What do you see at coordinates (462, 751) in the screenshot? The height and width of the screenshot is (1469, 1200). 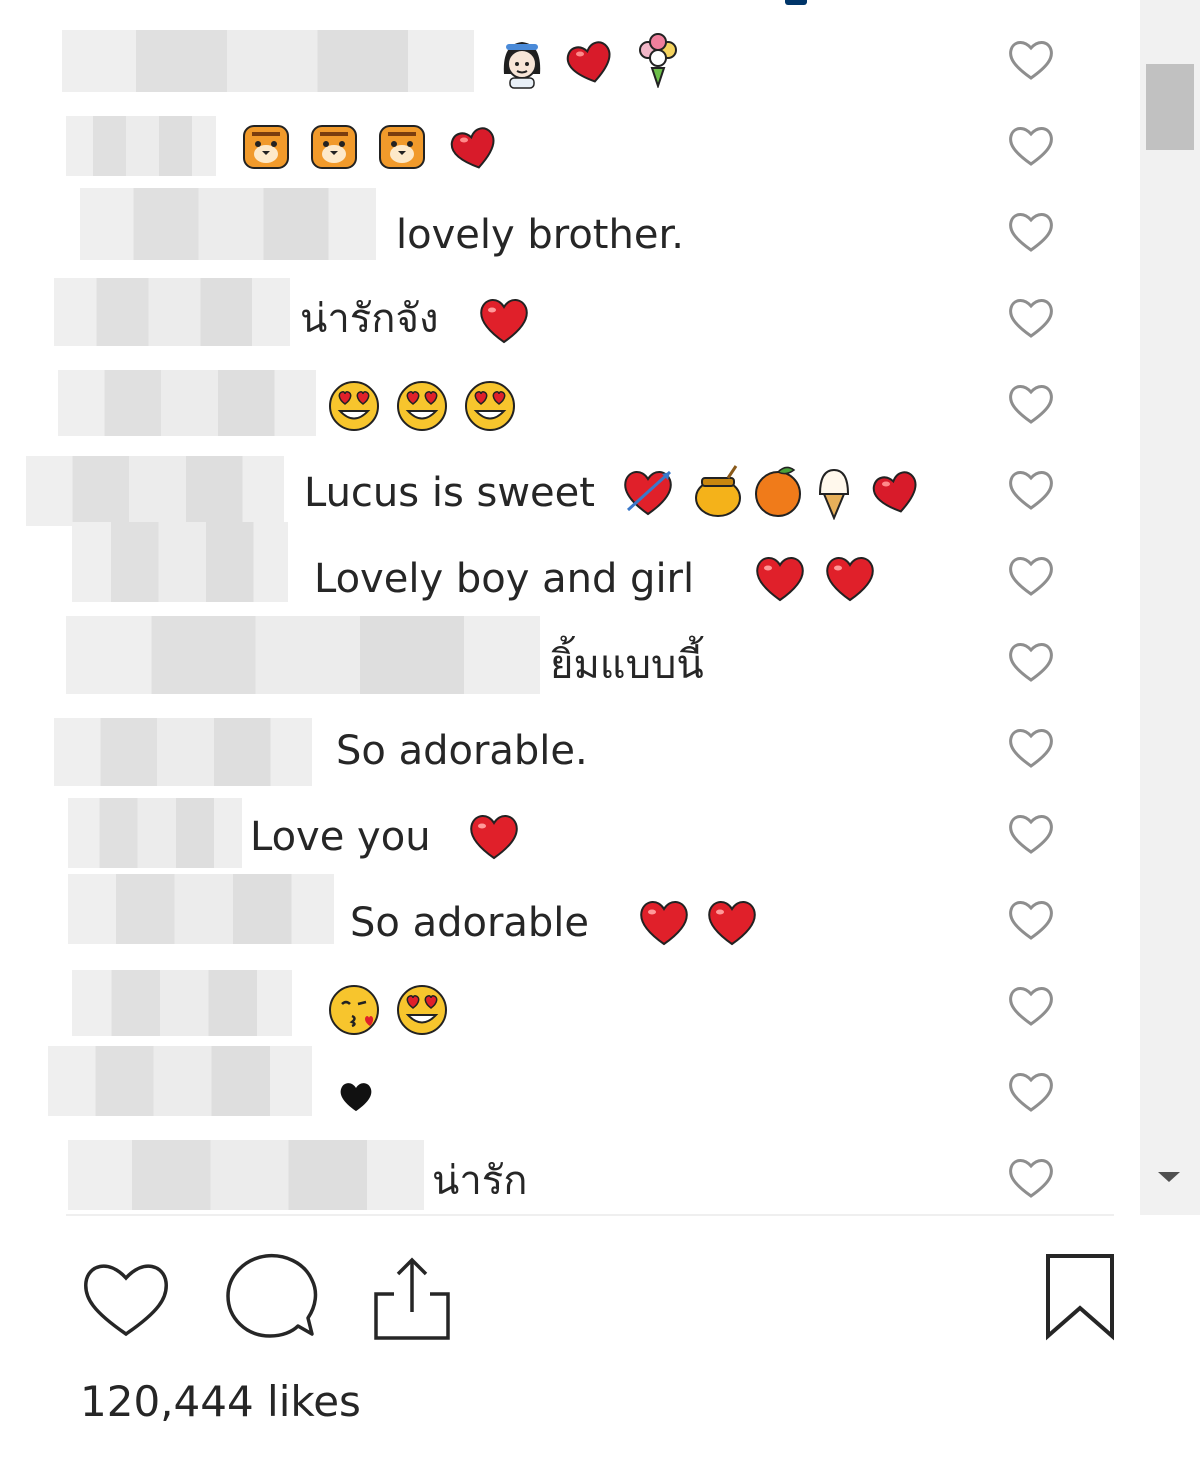 I see `comment-text: So adorable.` at bounding box center [462, 751].